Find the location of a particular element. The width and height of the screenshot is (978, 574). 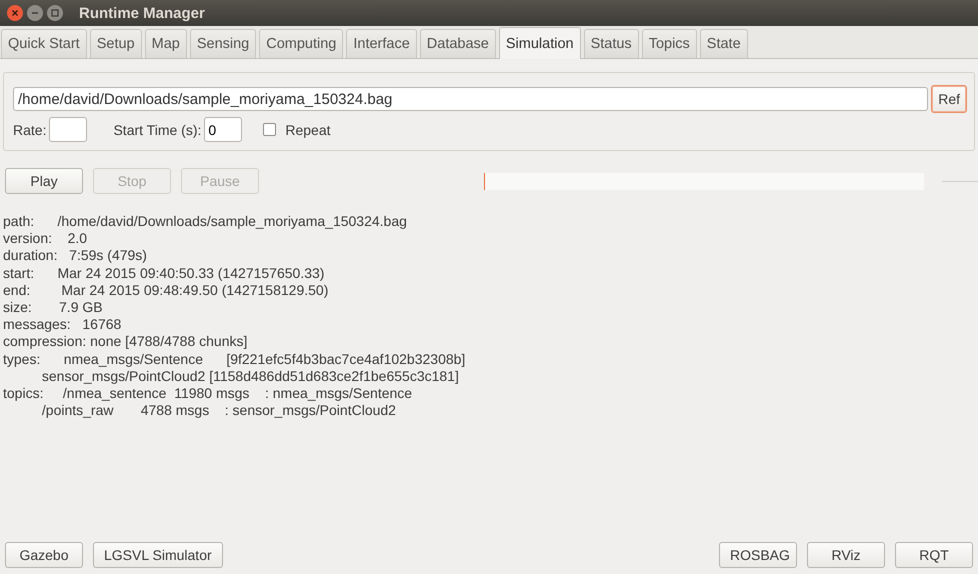

tab: Topics is located at coordinates (669, 43).